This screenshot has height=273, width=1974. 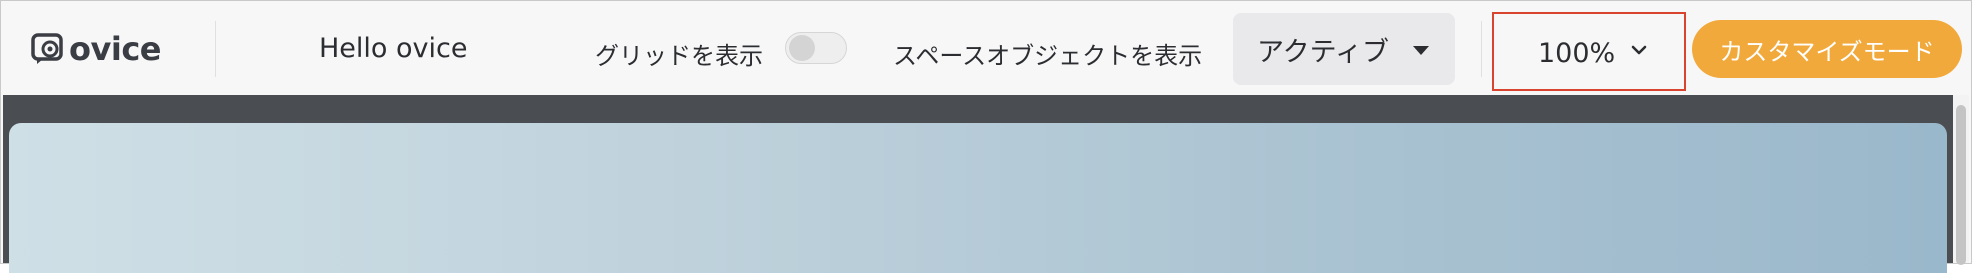 I want to click on logo-text: ovice, so click(x=115, y=49).